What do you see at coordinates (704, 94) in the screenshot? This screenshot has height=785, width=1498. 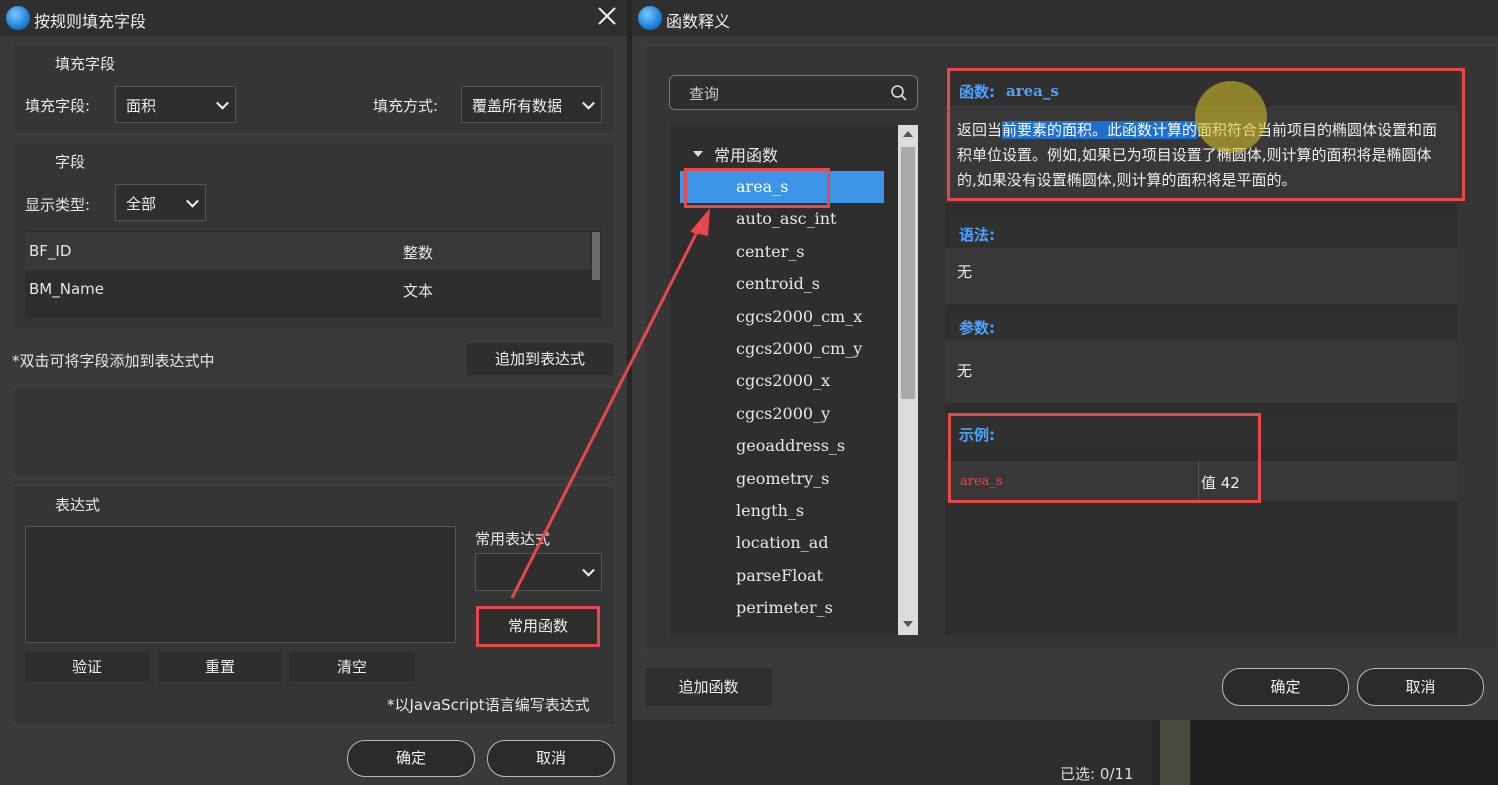 I see `search-placeholder: 查询` at bounding box center [704, 94].